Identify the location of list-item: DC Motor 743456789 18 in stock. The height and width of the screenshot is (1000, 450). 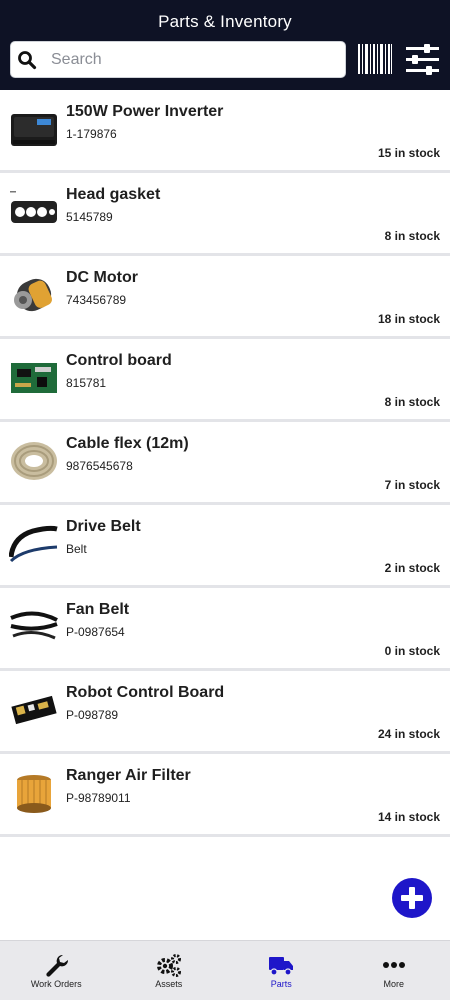
(225, 297).